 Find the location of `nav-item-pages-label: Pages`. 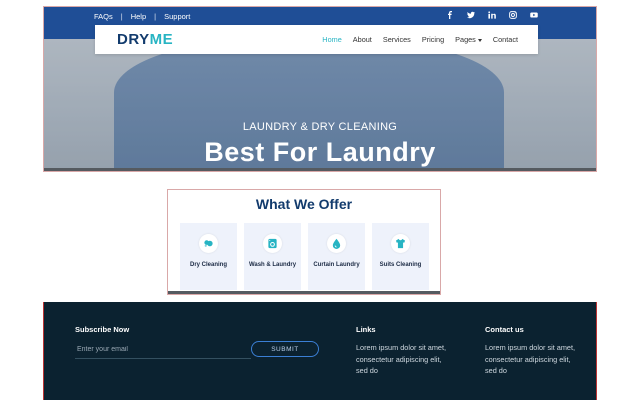

nav-item-pages-label: Pages is located at coordinates (465, 39).